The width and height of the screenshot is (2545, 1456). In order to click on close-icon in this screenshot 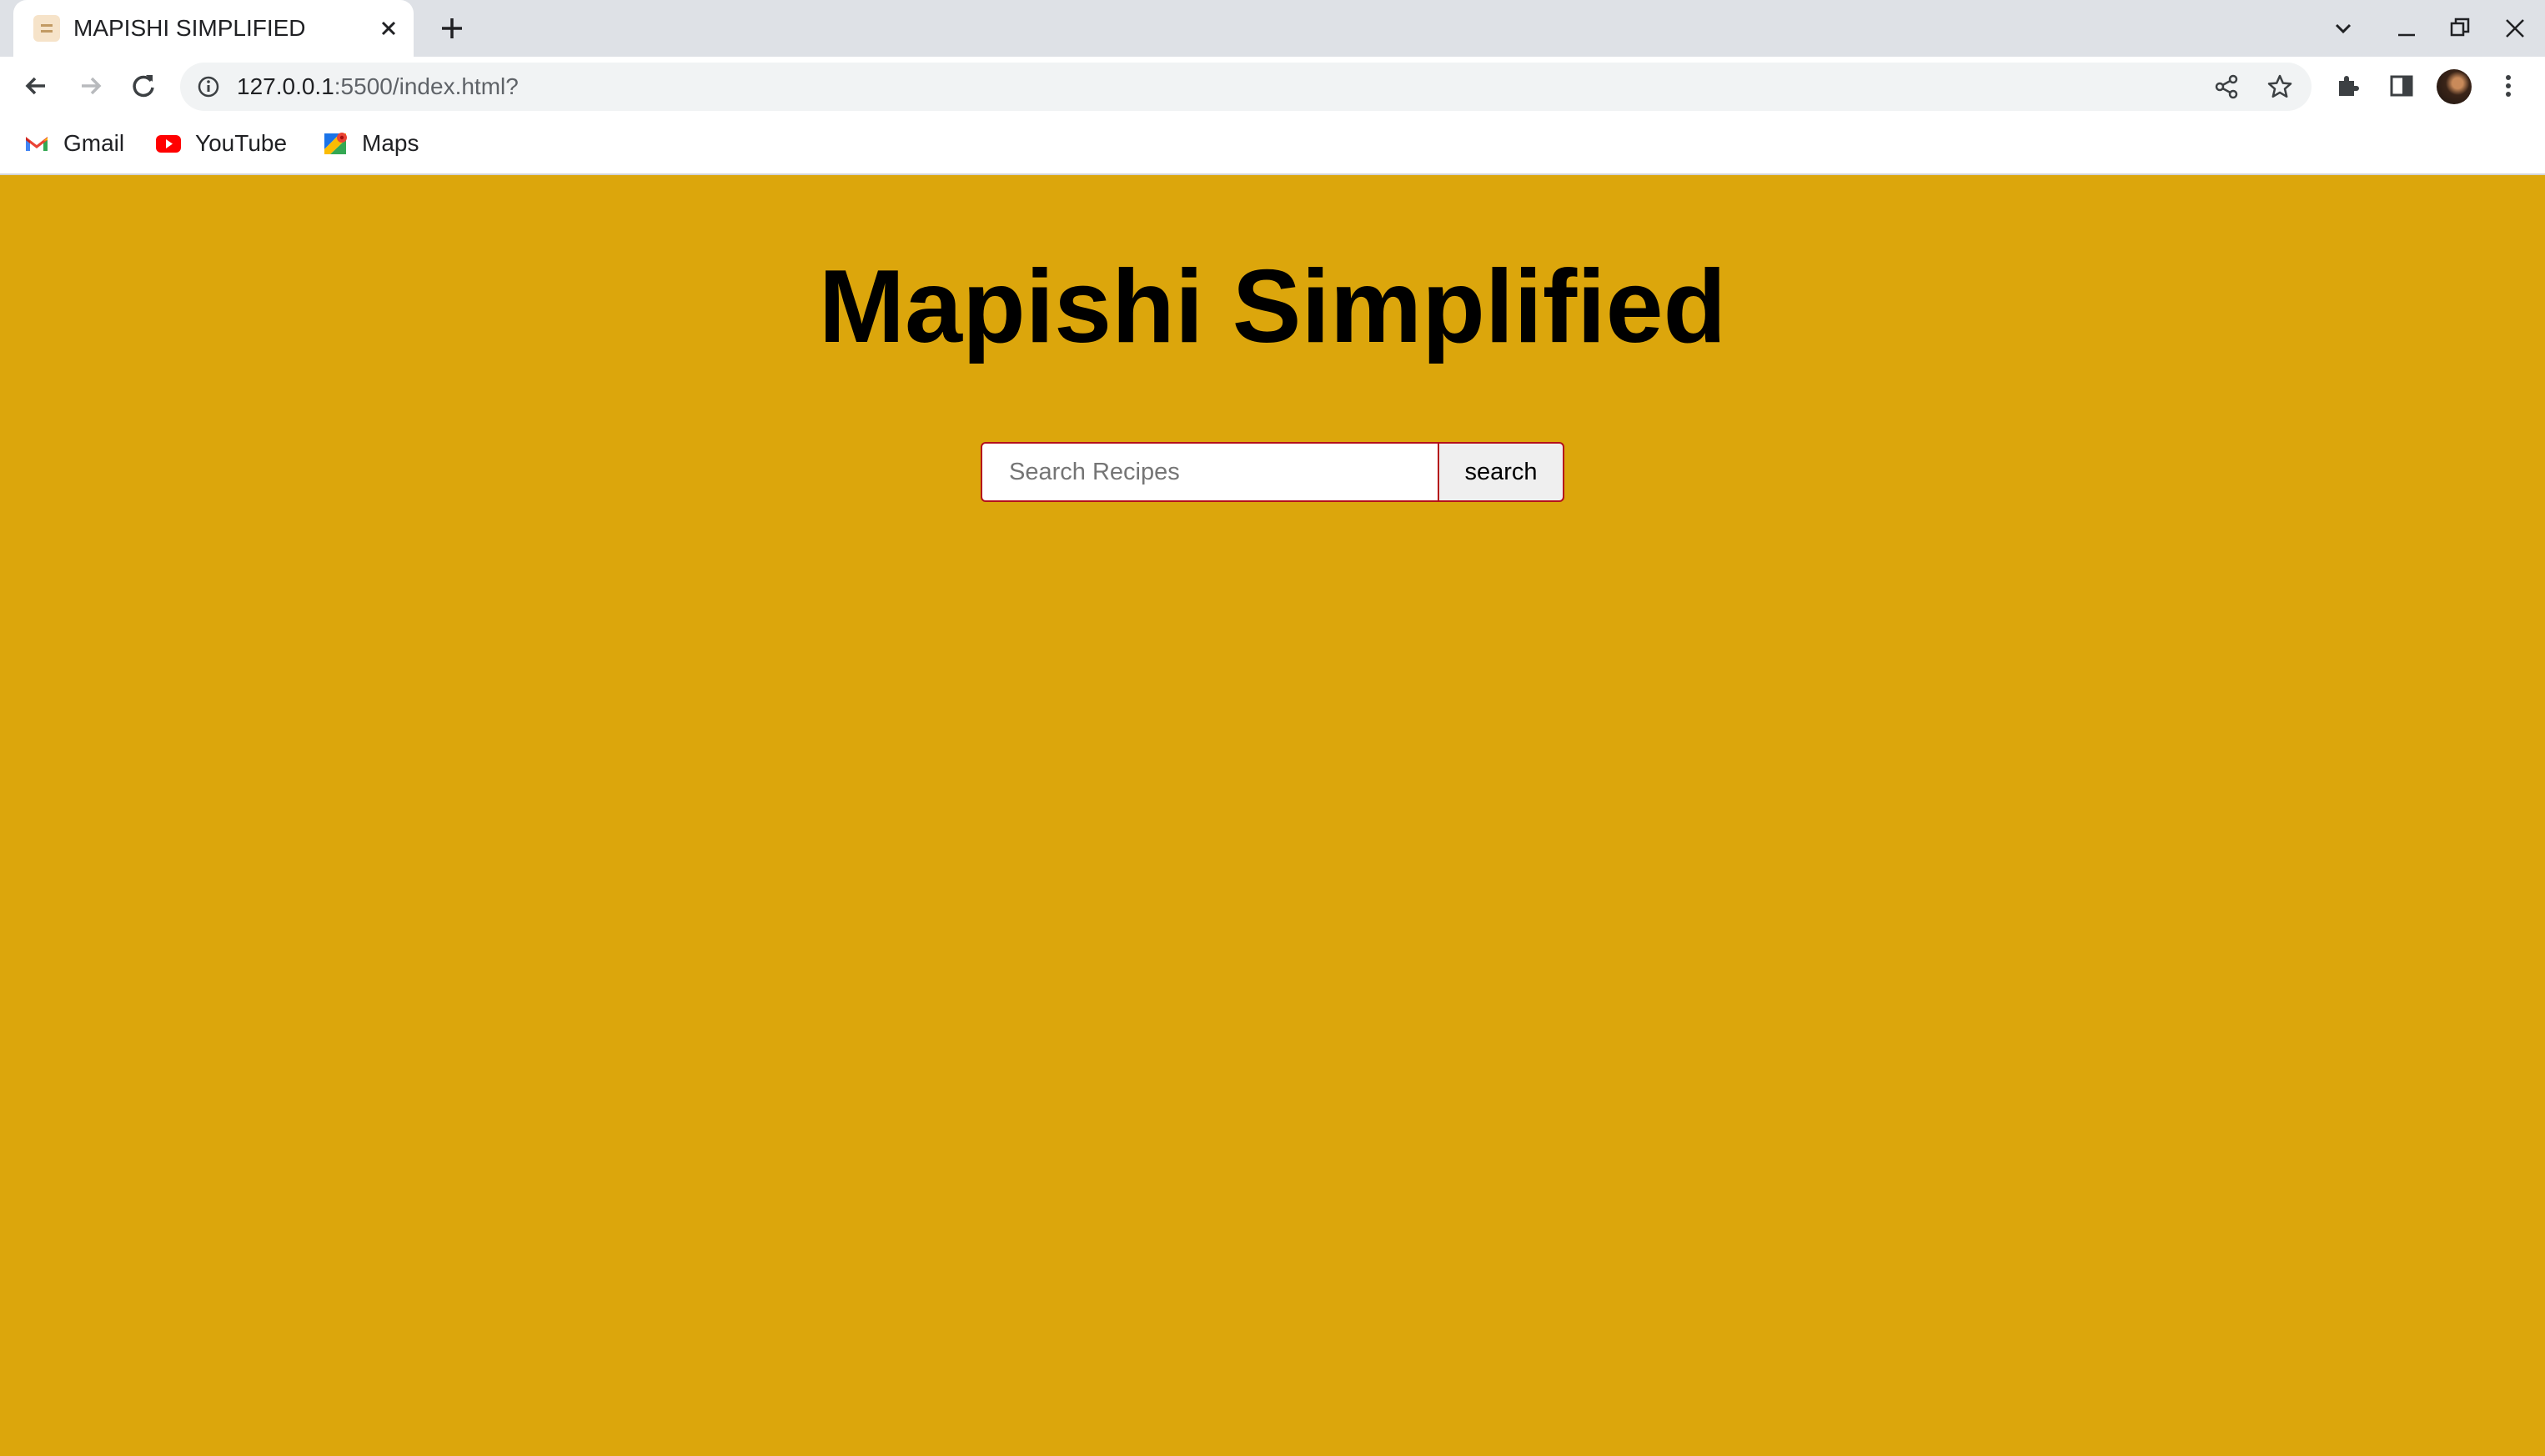, I will do `click(388, 28)`.